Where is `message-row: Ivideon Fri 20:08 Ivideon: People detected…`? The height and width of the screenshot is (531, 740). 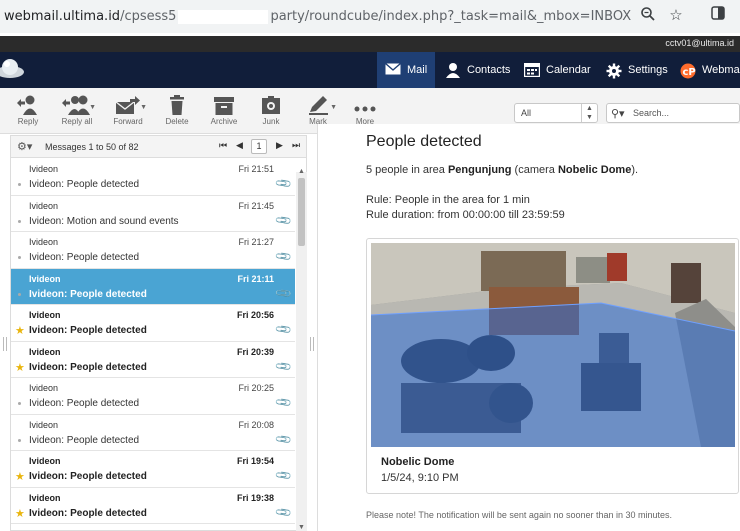 message-row: Ivideon Fri 20:08 Ivideon: People detected… is located at coordinates (153, 432).